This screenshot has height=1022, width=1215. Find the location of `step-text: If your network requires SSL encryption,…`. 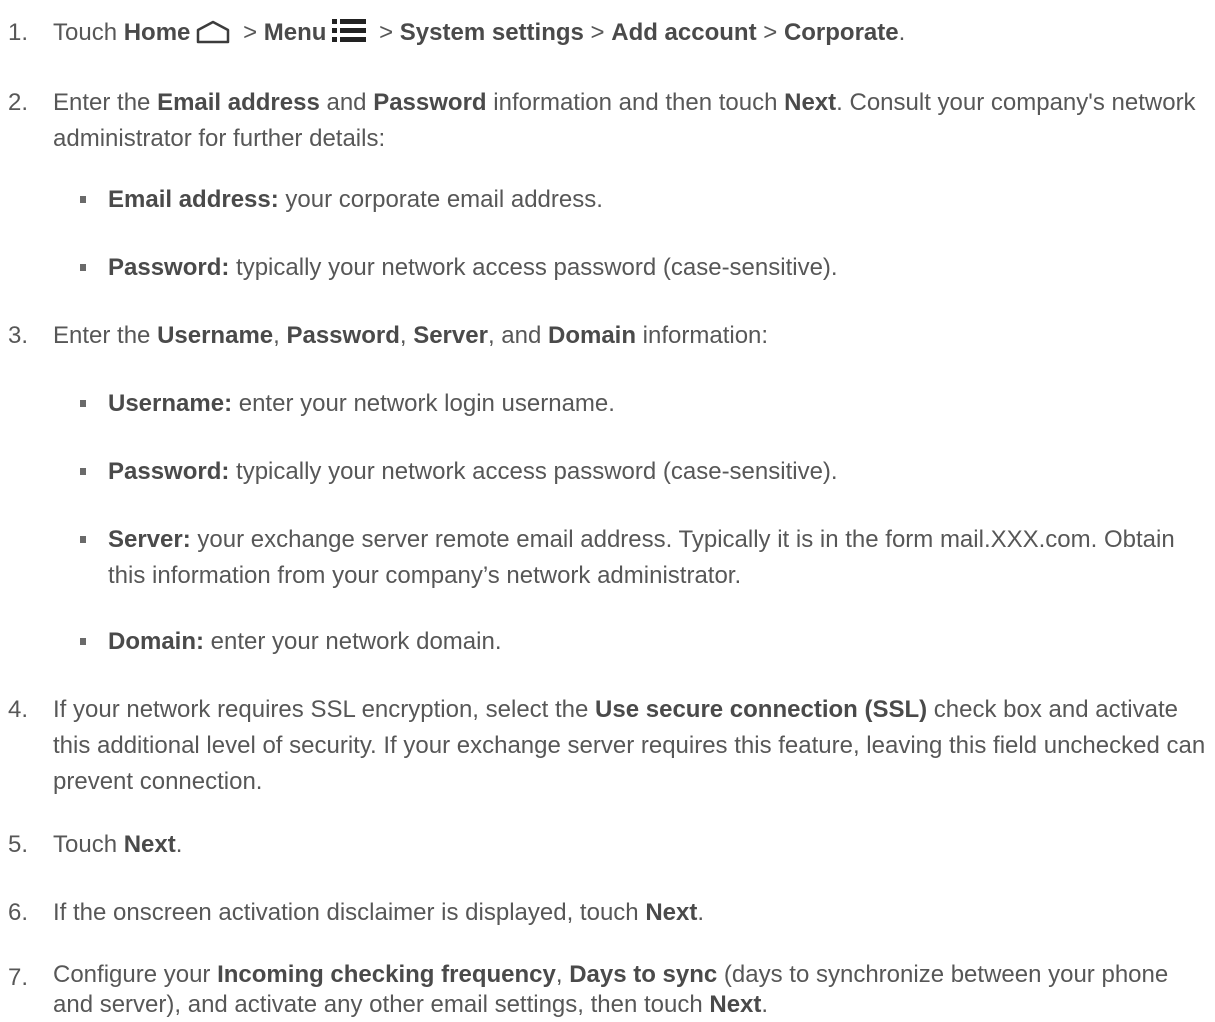

step-text: If your network requires SSL encryption,… is located at coordinates (629, 745).